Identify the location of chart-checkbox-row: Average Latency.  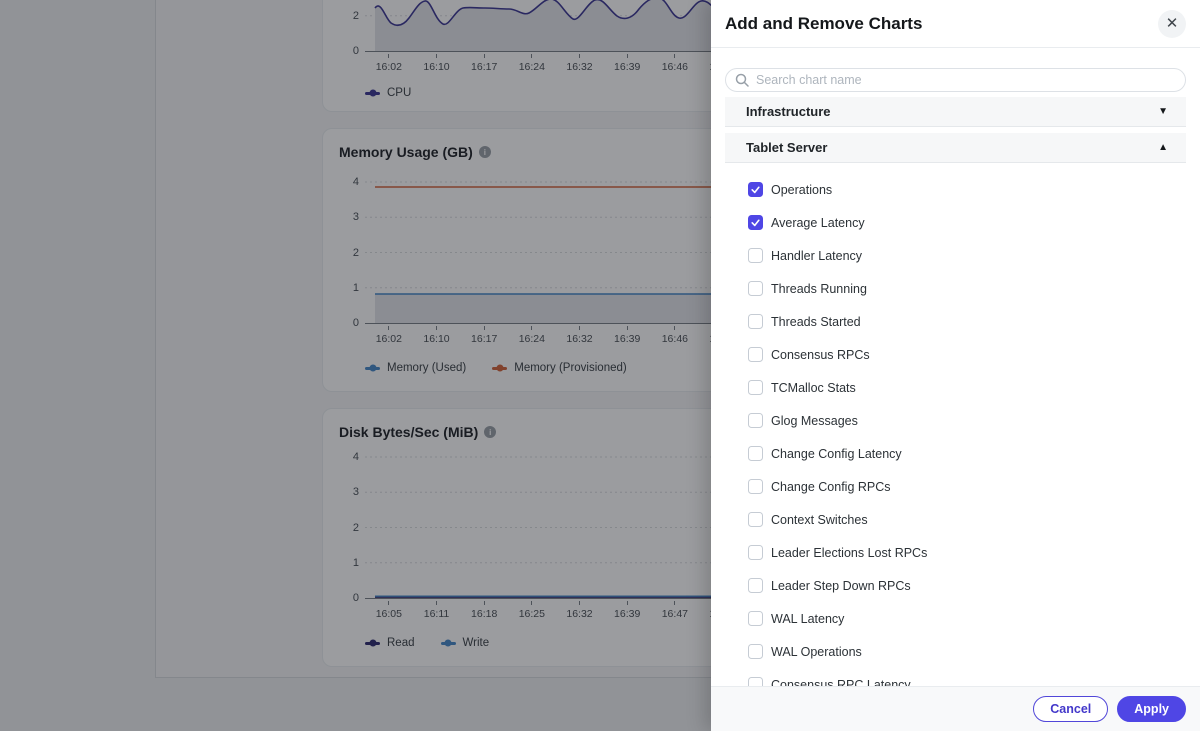
(955, 222).